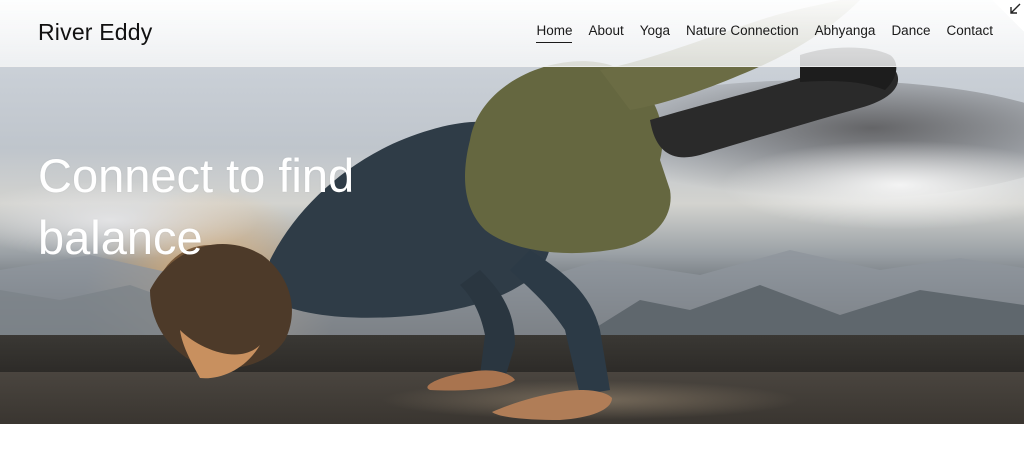  Describe the element at coordinates (969, 33) in the screenshot. I see `nav-item-contact: Contact` at that location.